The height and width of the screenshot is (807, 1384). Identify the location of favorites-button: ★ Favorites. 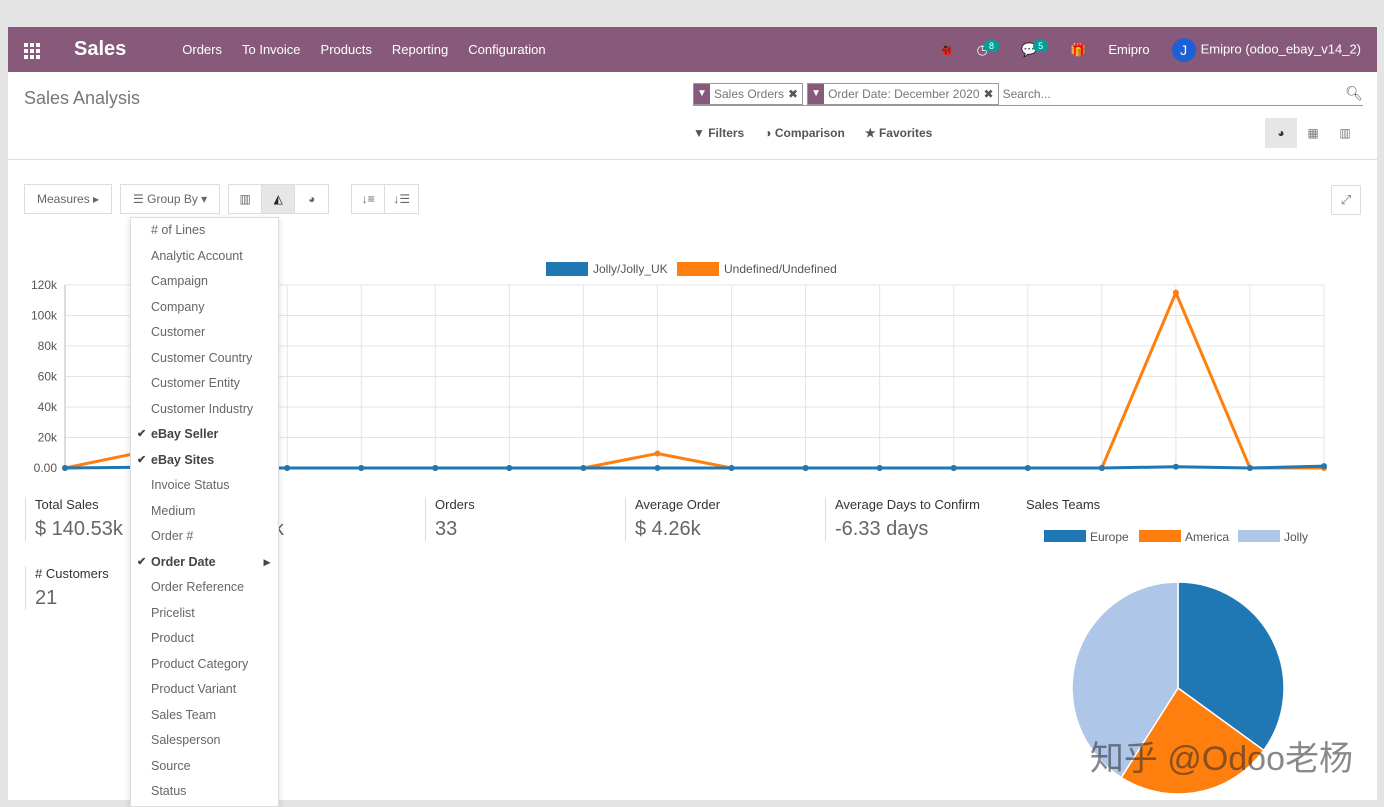
(898, 133).